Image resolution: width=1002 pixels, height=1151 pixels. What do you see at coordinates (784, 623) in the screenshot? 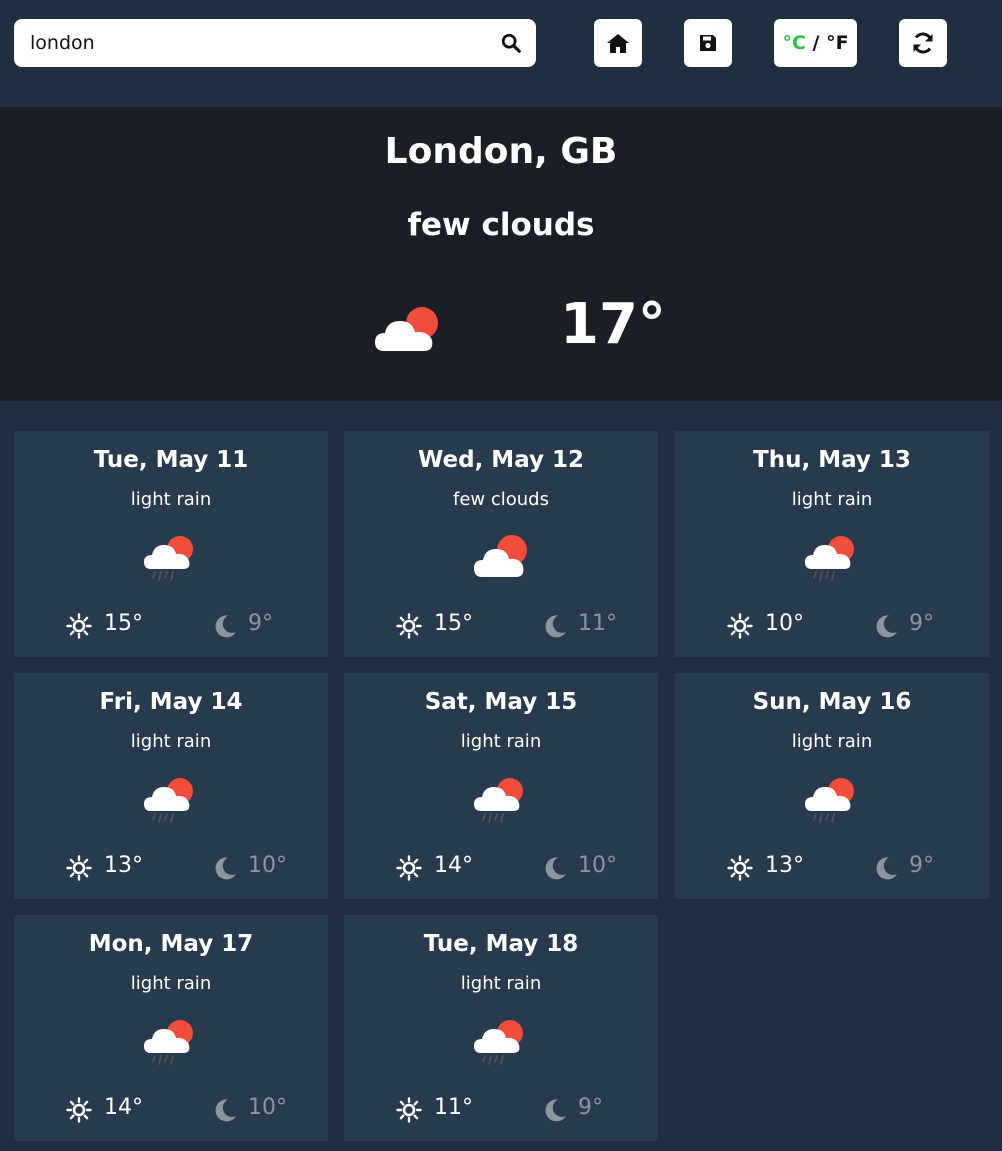
I see `forecast-high-temp: 10°` at bounding box center [784, 623].